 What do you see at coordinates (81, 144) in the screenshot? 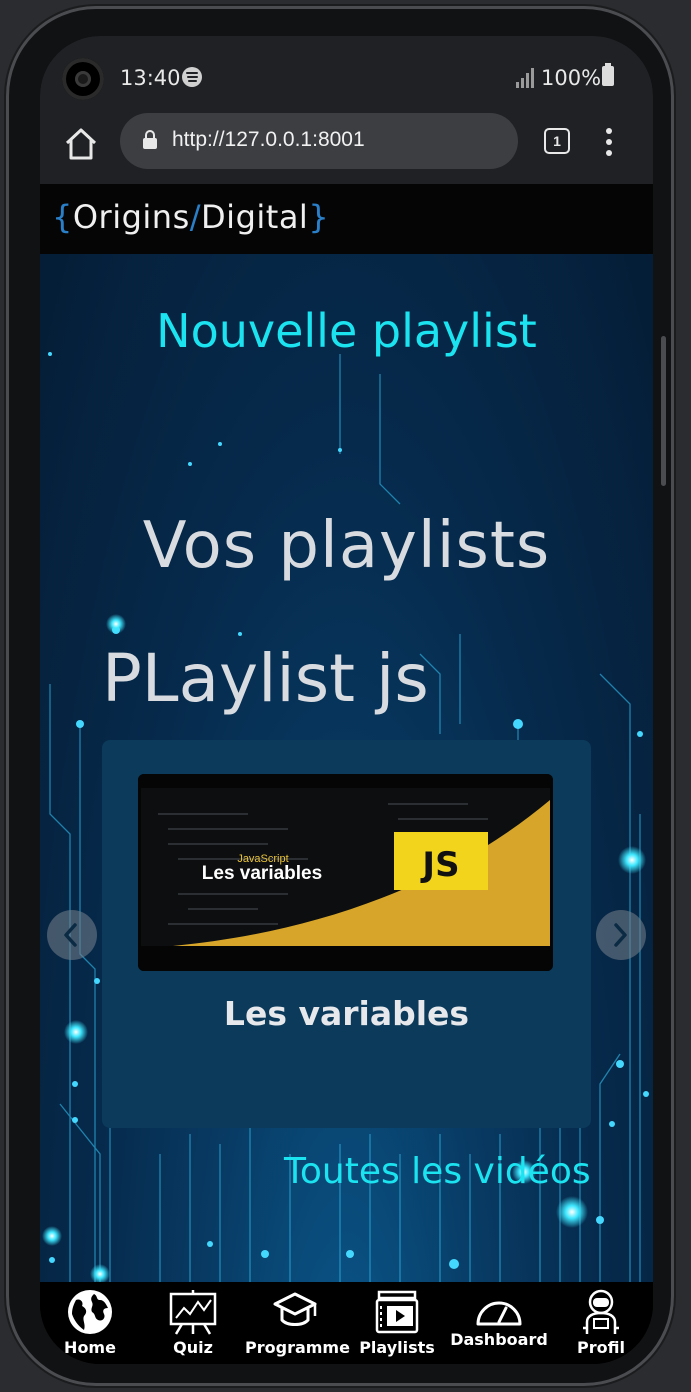
I see `home-icon` at bounding box center [81, 144].